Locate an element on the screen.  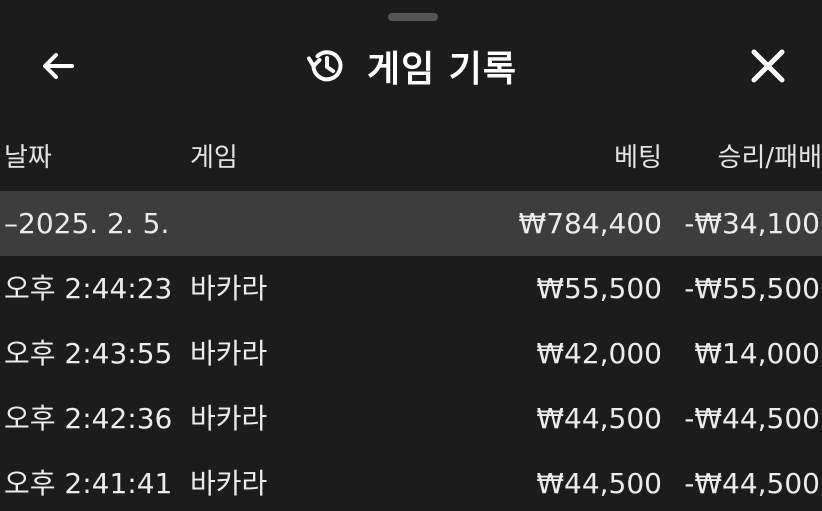
column-header-bet: 베팅 is located at coordinates (638, 158).